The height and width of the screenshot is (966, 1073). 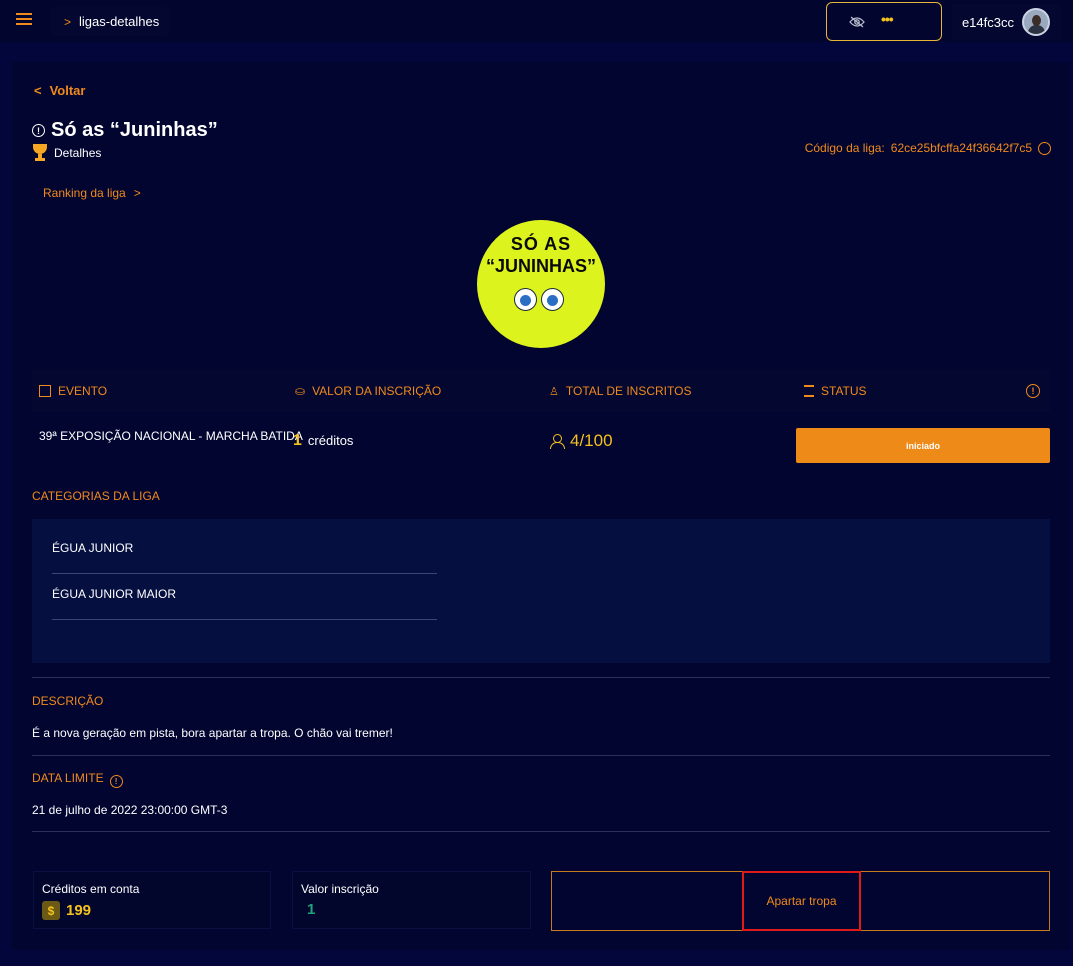 I want to click on map-icon, so click(x=45, y=391).